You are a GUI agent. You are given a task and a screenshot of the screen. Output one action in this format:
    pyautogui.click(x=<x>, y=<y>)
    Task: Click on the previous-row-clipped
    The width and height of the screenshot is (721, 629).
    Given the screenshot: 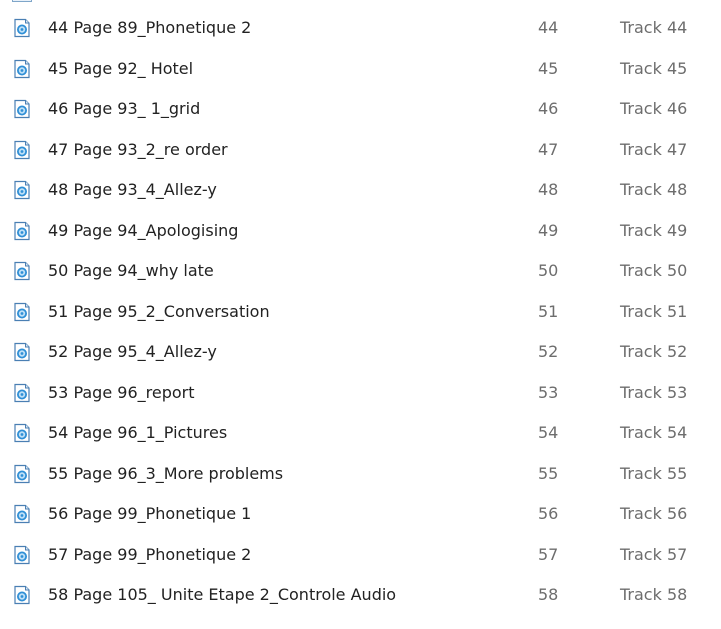 What is the action you would take?
    pyautogui.click(x=360, y=2)
    